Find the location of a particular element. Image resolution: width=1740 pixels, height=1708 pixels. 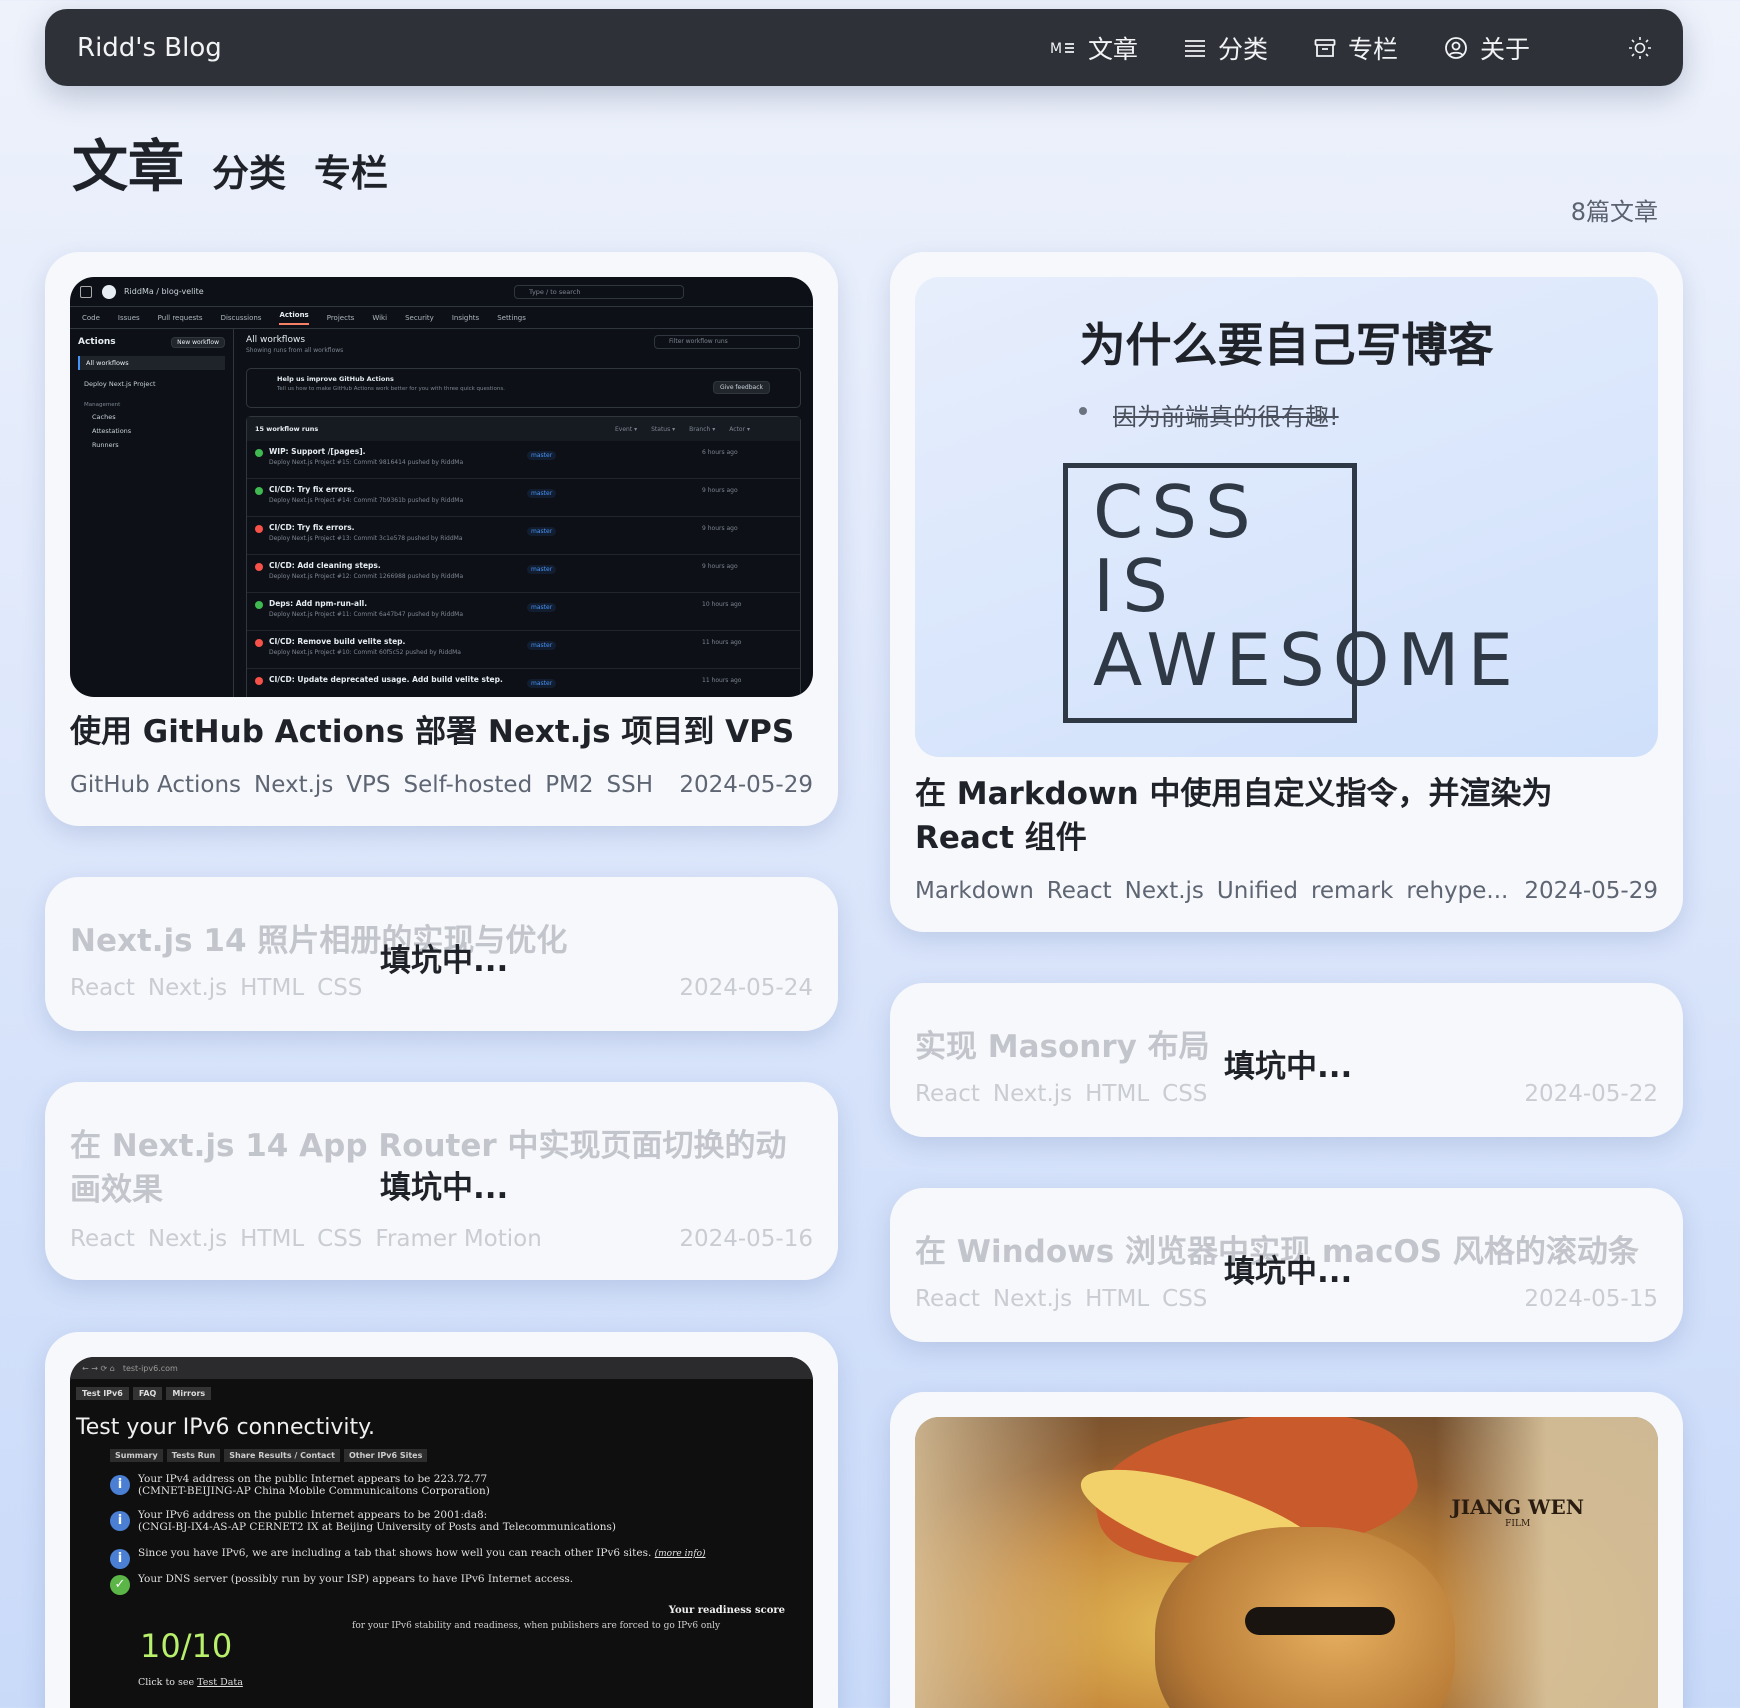

article-date: 2024-05-29 is located at coordinates (1591, 891).